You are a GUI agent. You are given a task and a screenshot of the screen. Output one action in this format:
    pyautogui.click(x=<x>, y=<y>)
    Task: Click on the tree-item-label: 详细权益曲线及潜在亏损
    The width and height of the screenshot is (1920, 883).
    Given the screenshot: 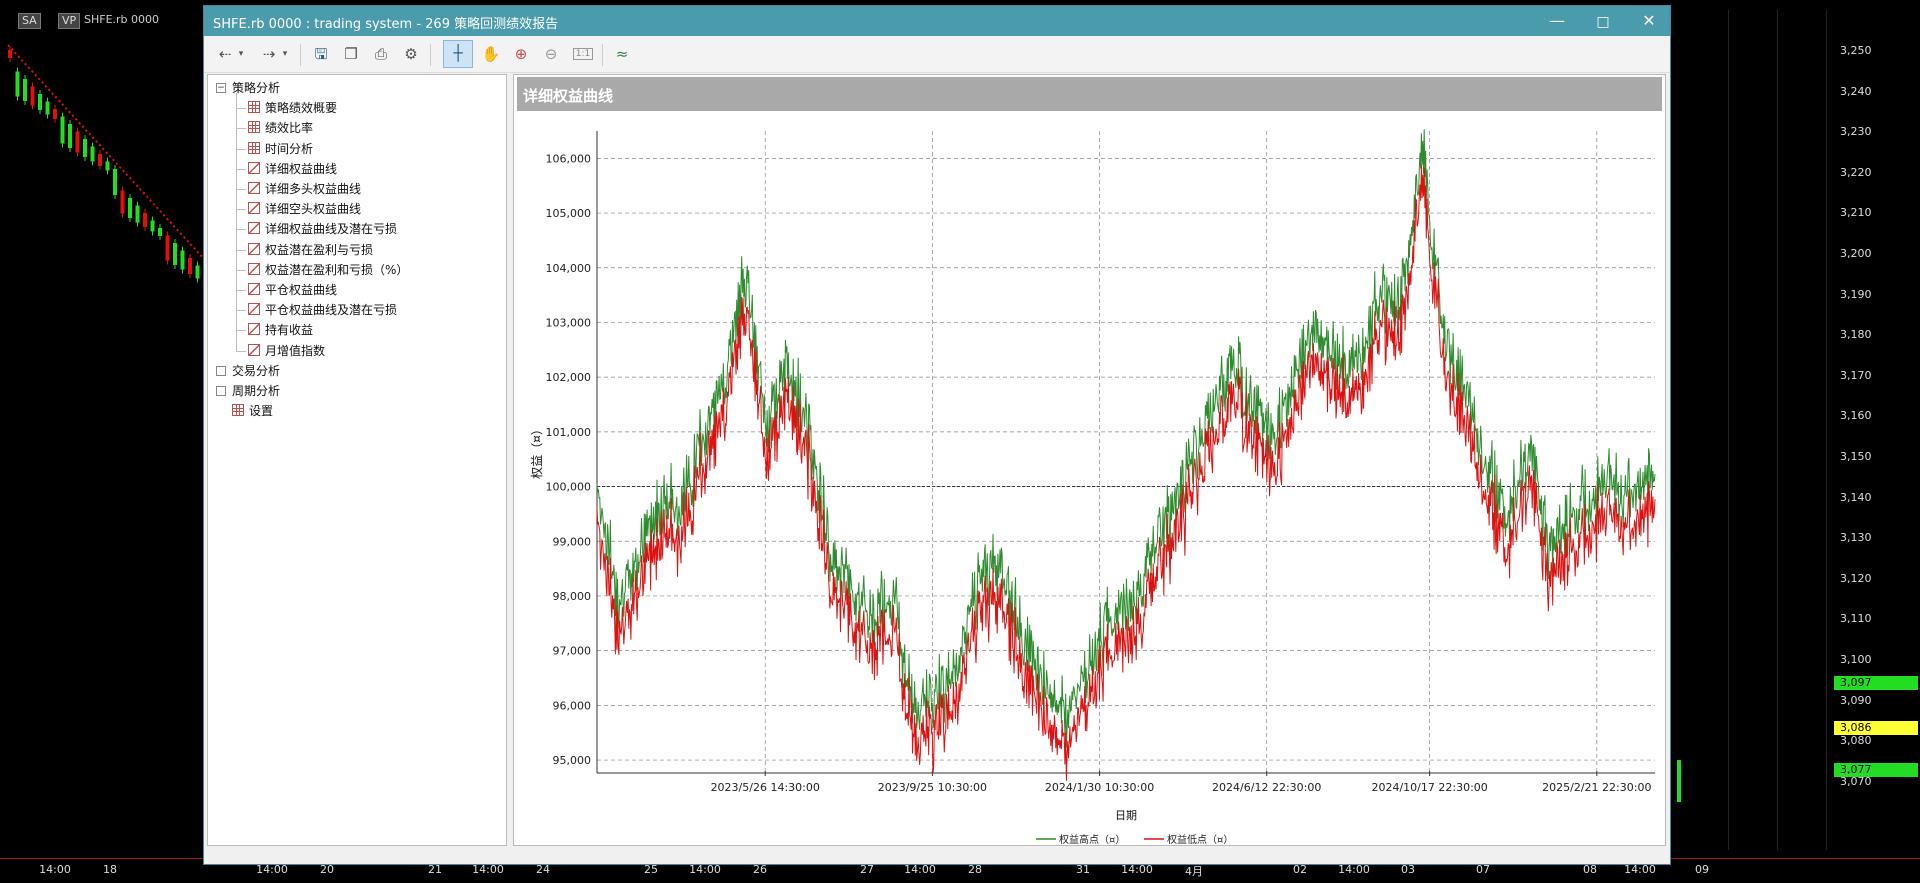 What is the action you would take?
    pyautogui.click(x=331, y=229)
    